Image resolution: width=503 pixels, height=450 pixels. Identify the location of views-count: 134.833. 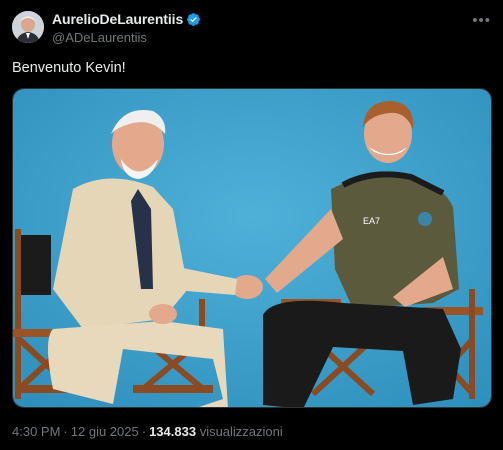
(172, 431).